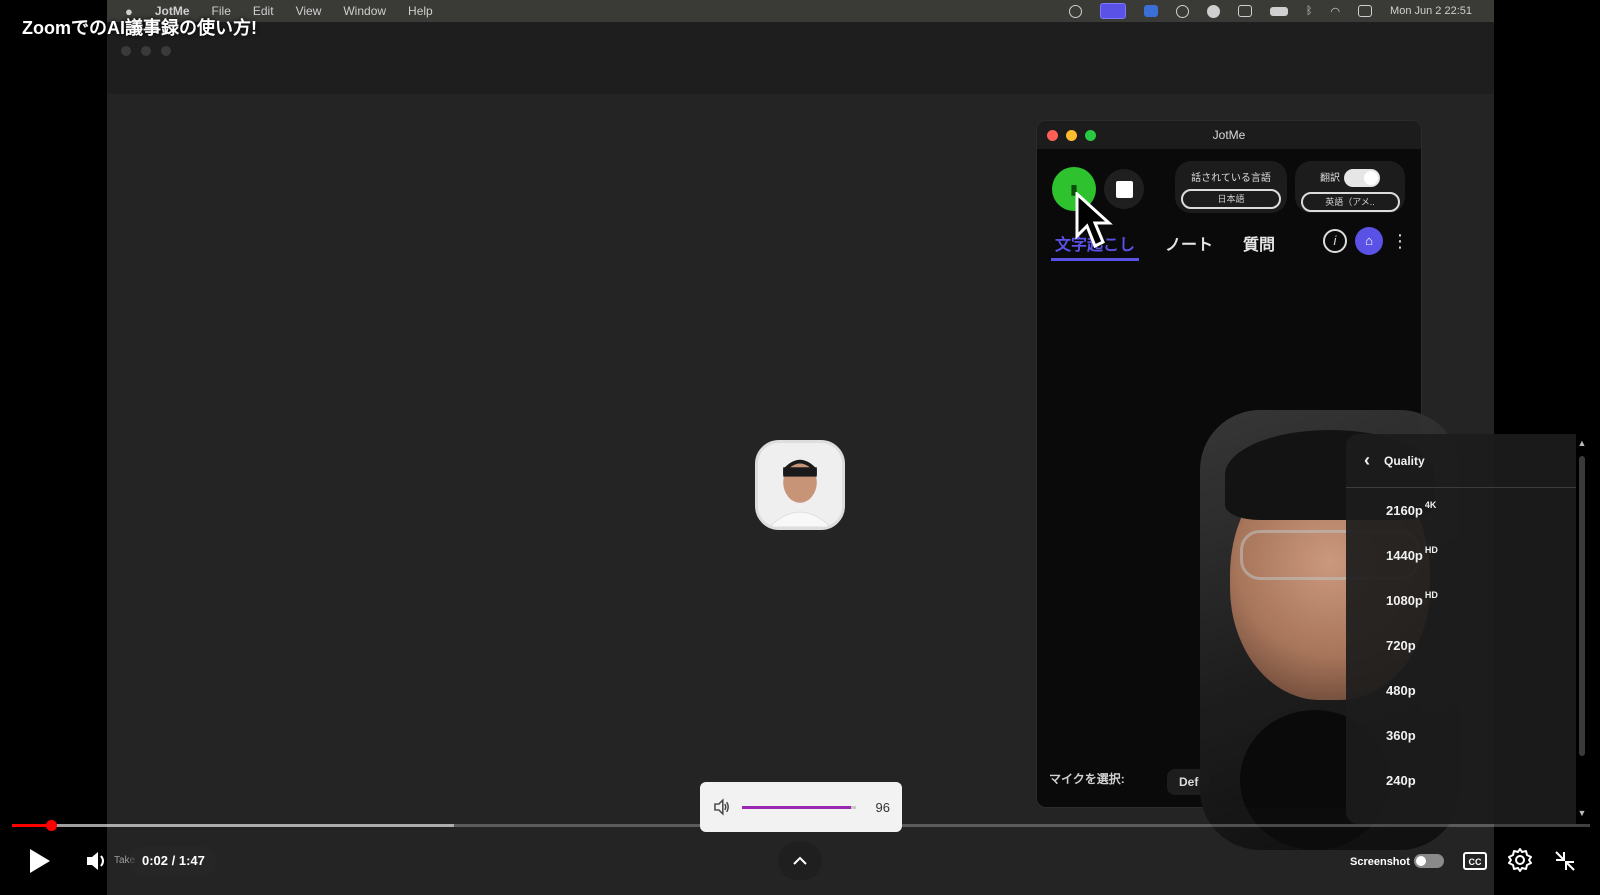 This screenshot has width=1600, height=895. What do you see at coordinates (1380, 862) in the screenshot?
I see `screenshot-label: Screenshot` at bounding box center [1380, 862].